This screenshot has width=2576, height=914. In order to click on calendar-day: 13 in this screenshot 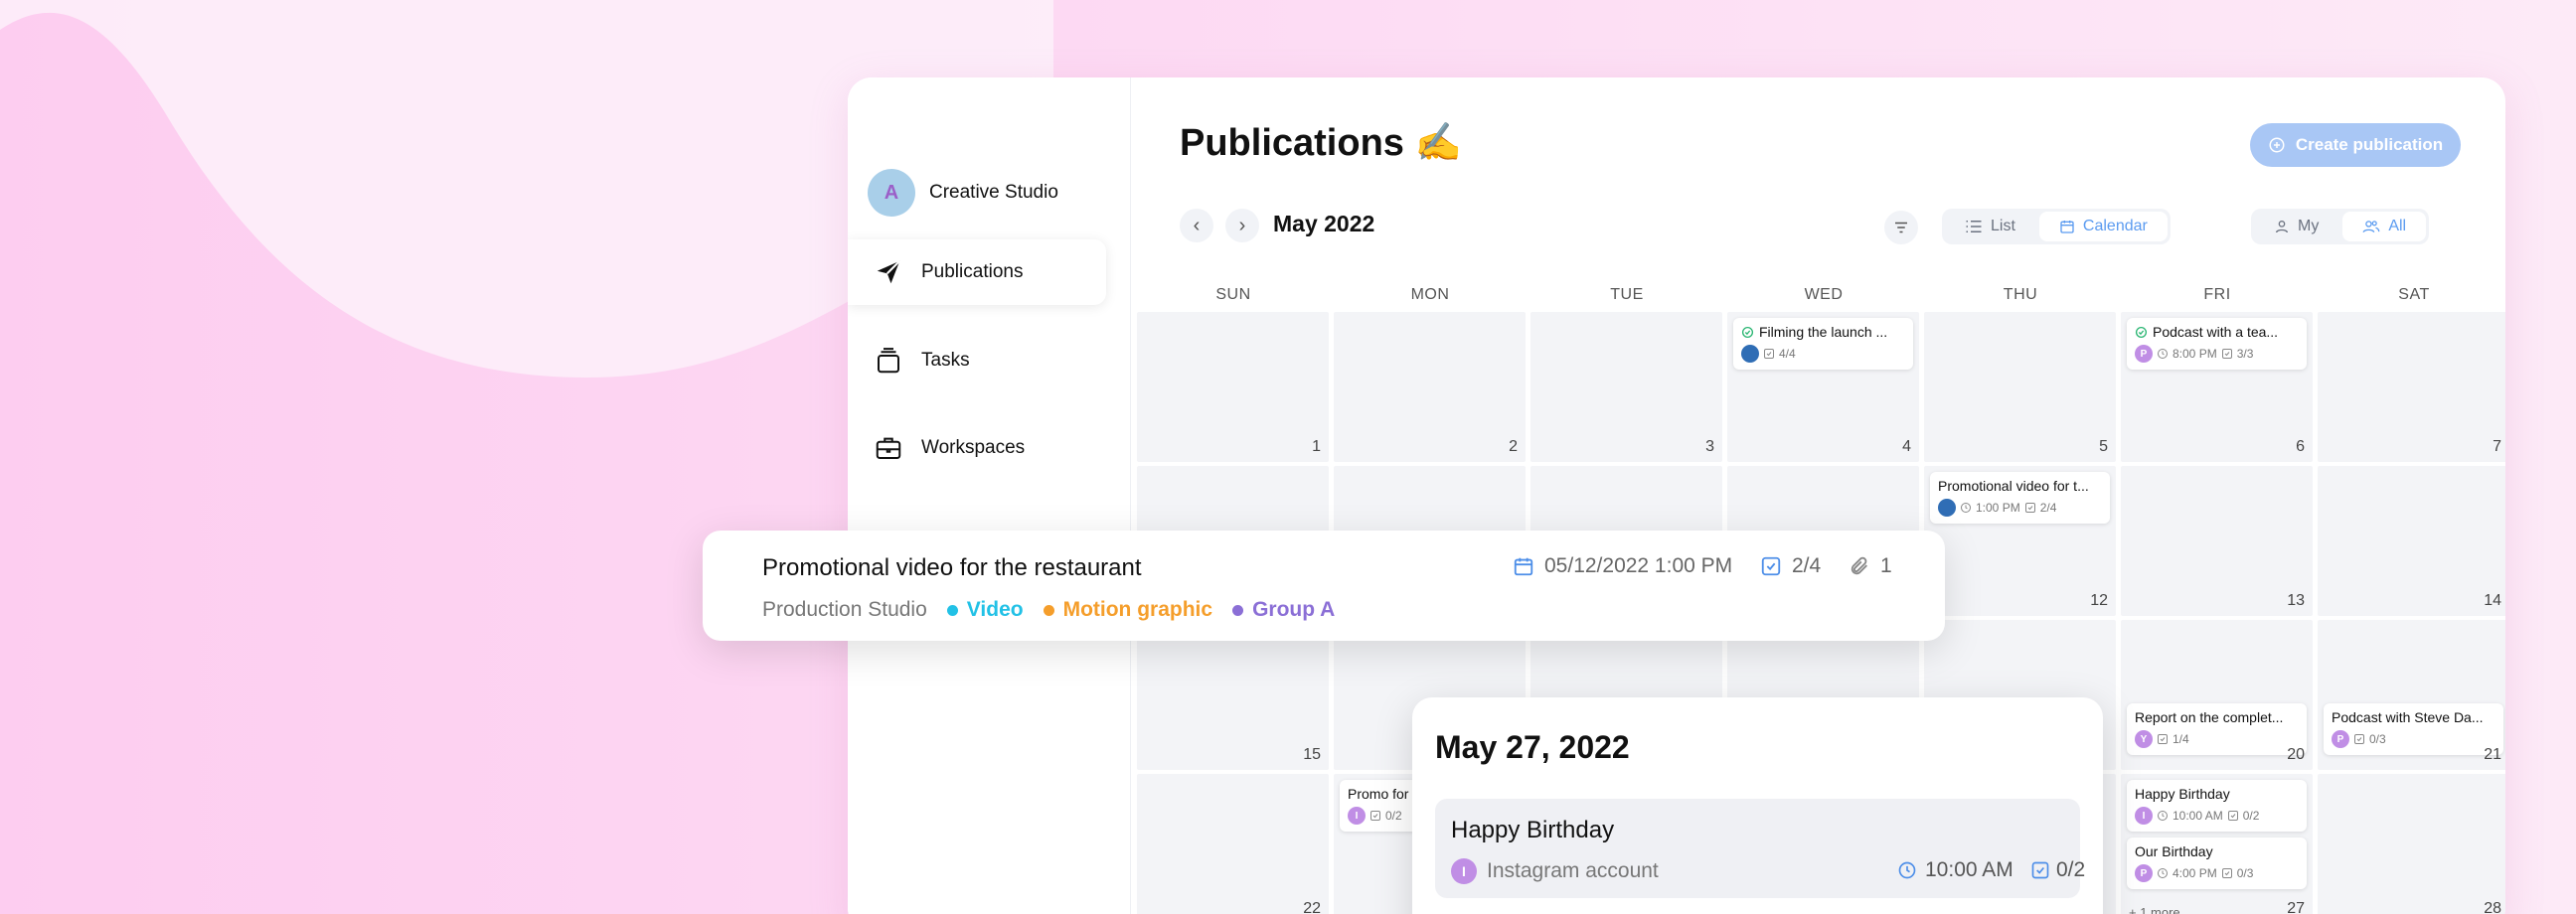, I will do `click(2217, 541)`.